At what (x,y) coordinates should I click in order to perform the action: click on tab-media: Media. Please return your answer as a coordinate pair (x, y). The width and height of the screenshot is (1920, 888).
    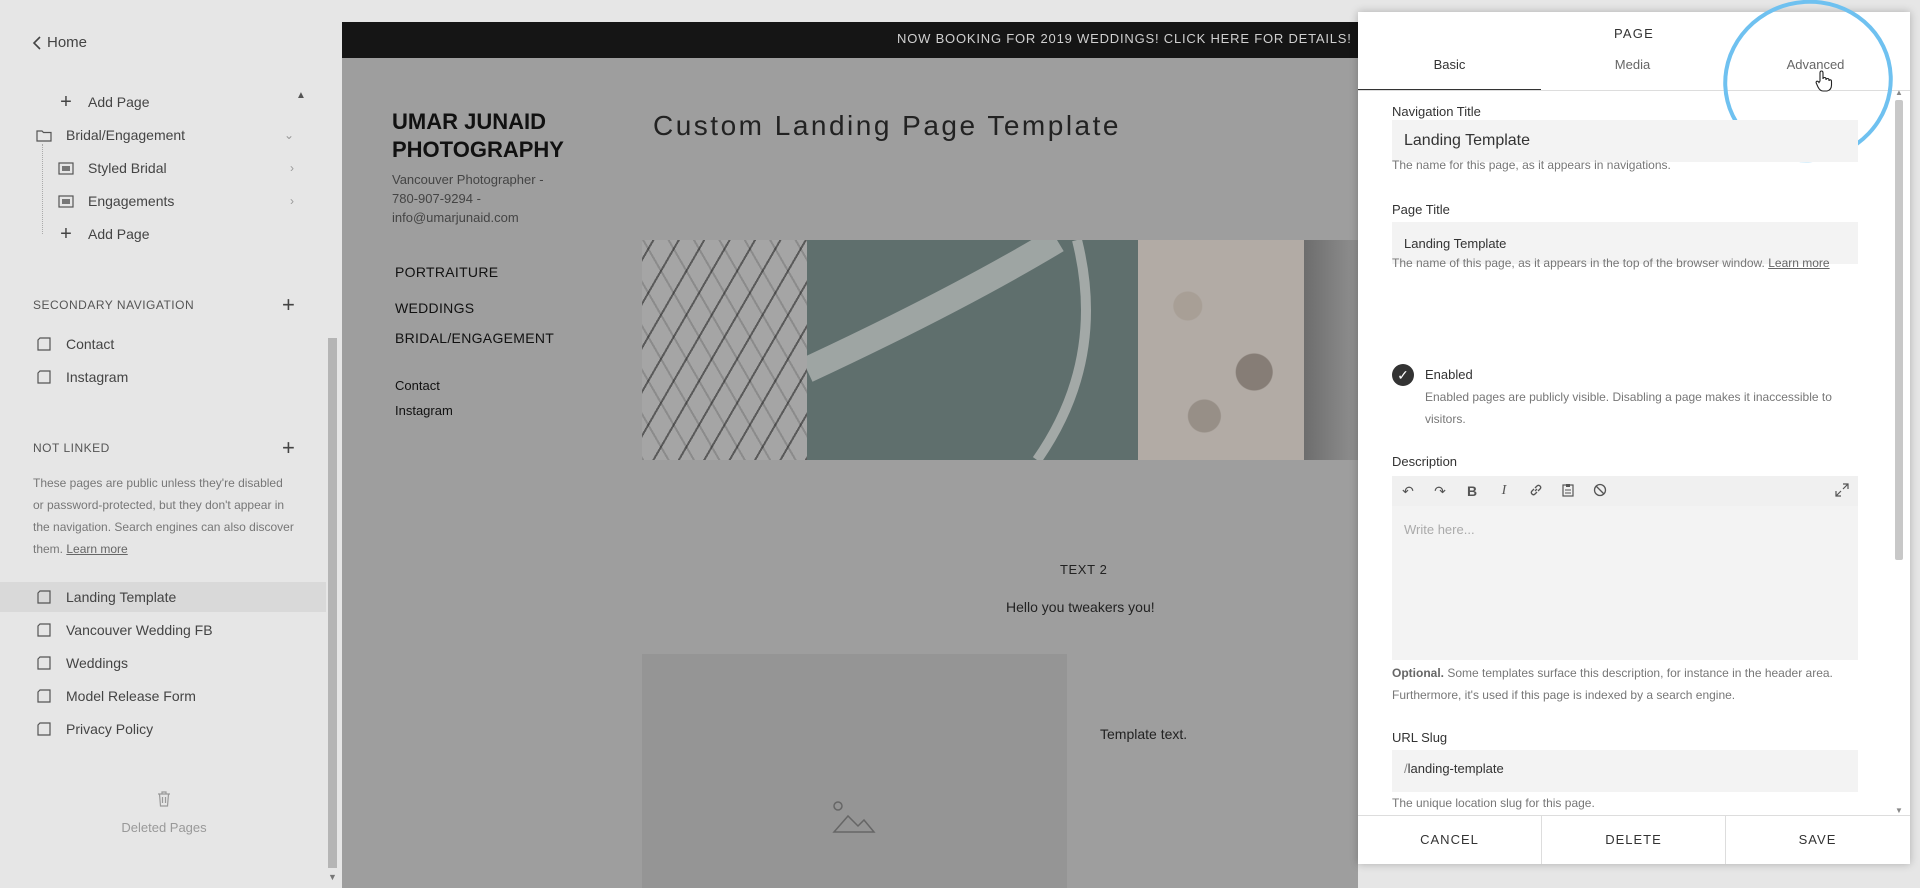
    Looking at the image, I should click on (1632, 71).